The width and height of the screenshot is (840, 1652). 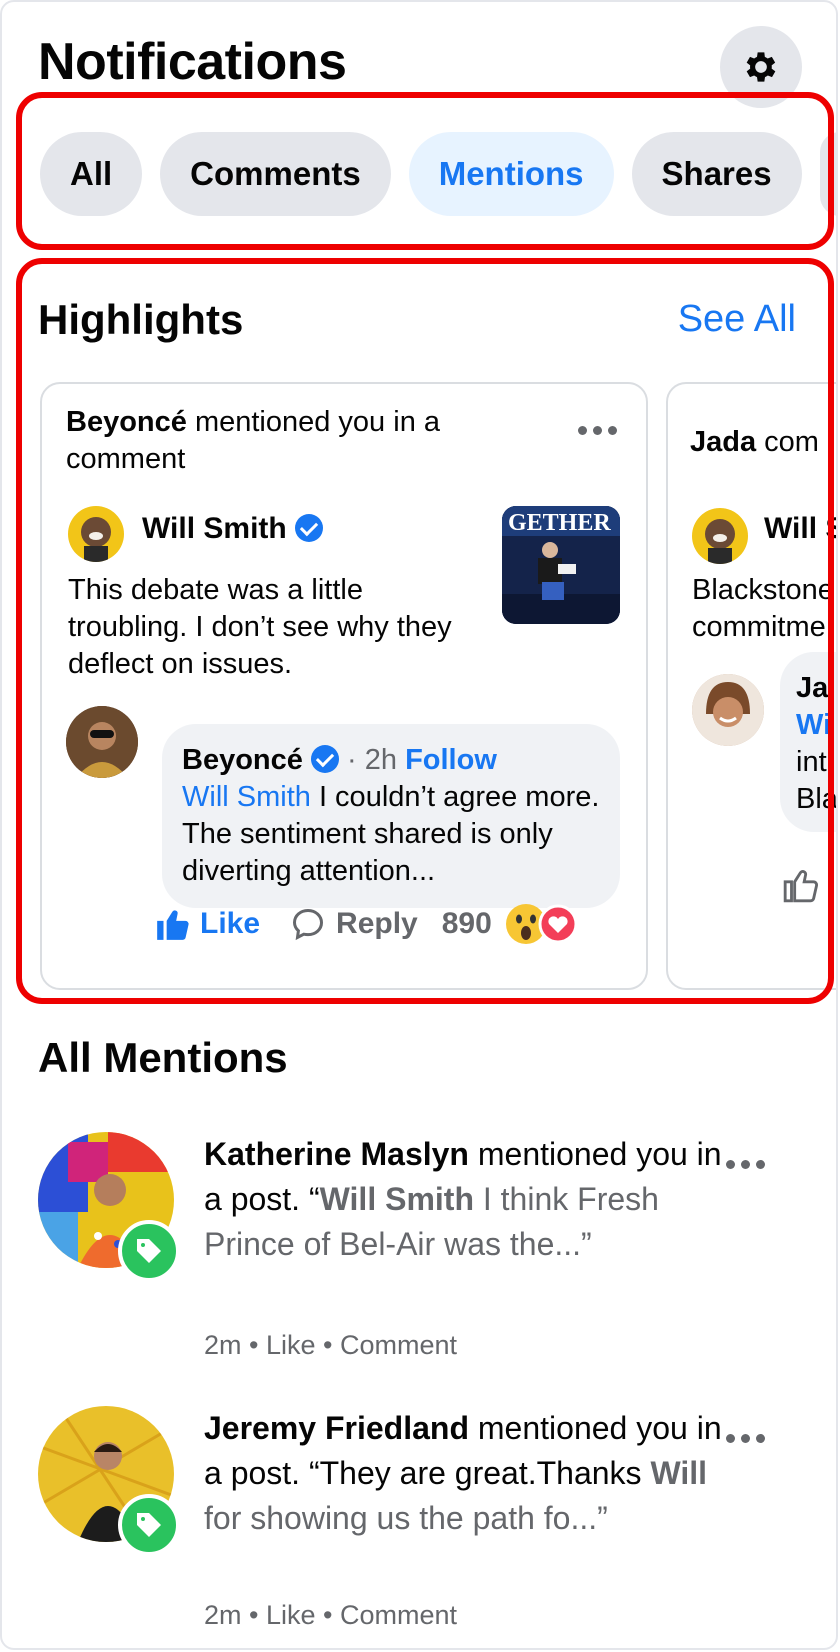 I want to click on all-mentions-title: All Mentions, so click(x=163, y=1057).